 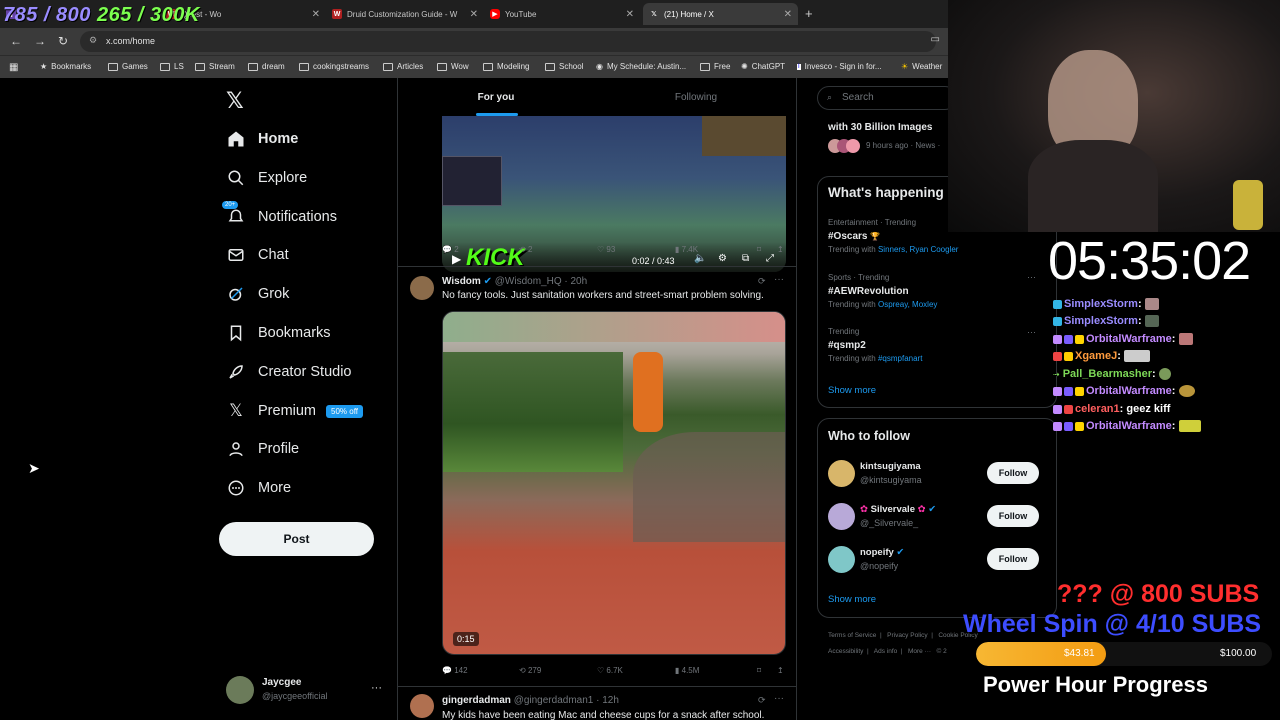 What do you see at coordinates (763, 66) in the screenshot?
I see `bookmark-item: ✺ ChatGPT` at bounding box center [763, 66].